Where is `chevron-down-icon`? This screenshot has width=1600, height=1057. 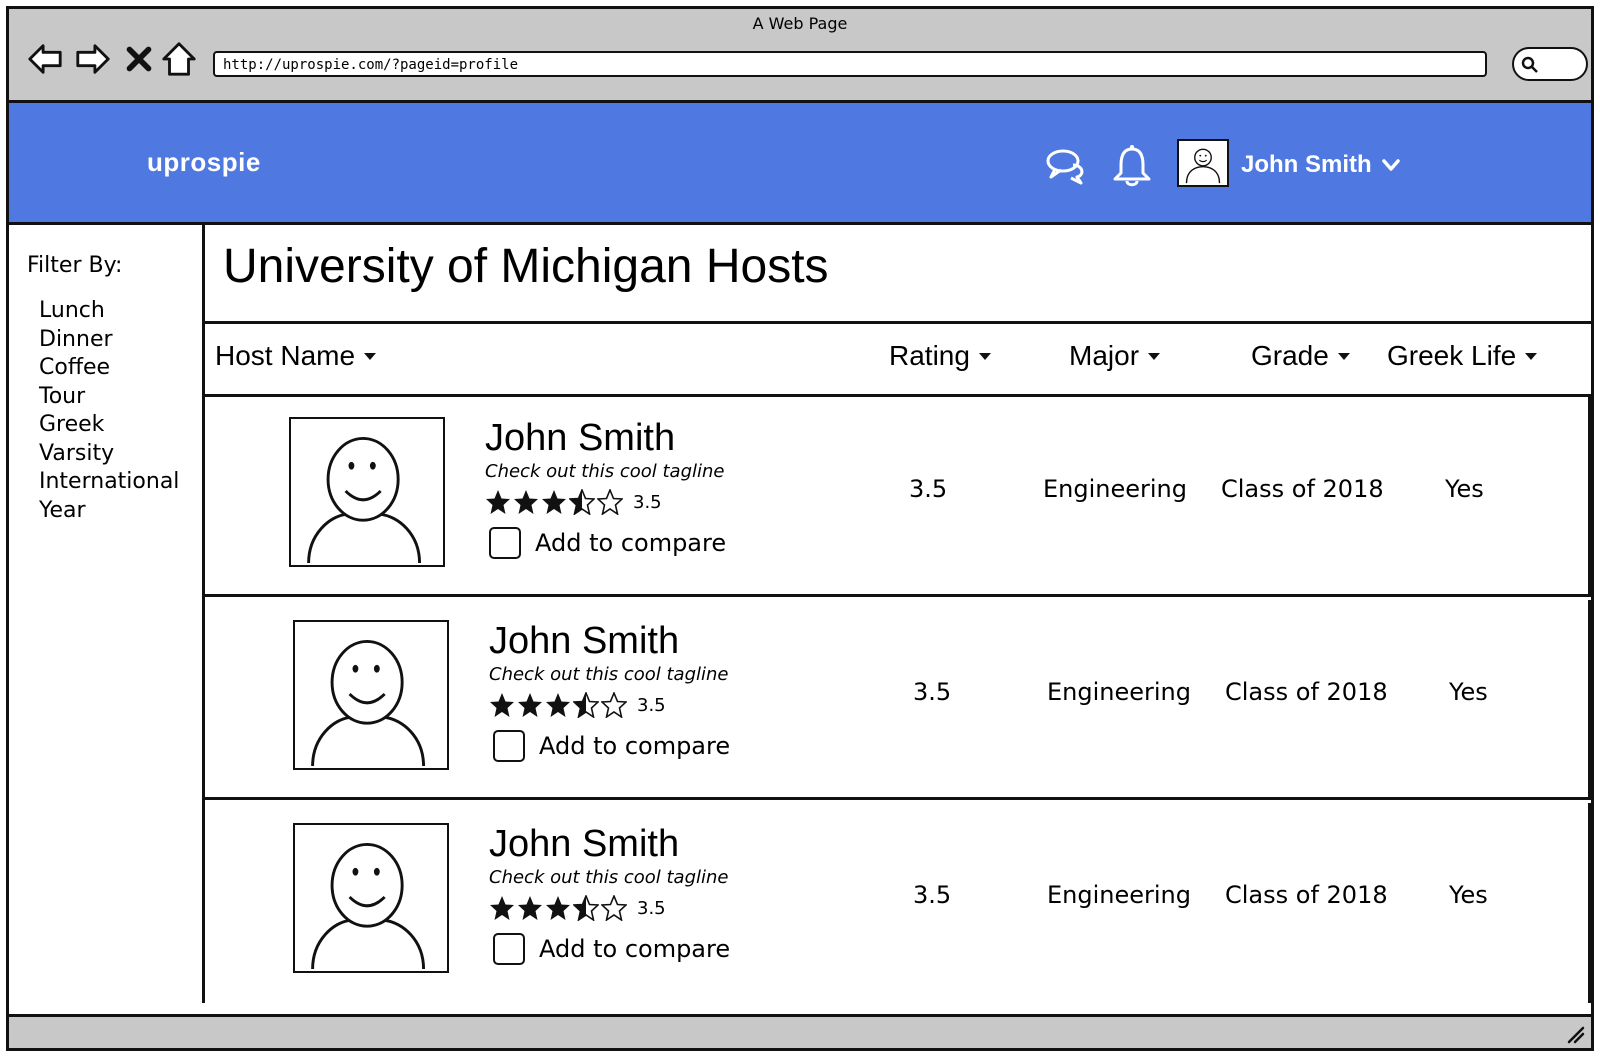
chevron-down-icon is located at coordinates (1390, 165).